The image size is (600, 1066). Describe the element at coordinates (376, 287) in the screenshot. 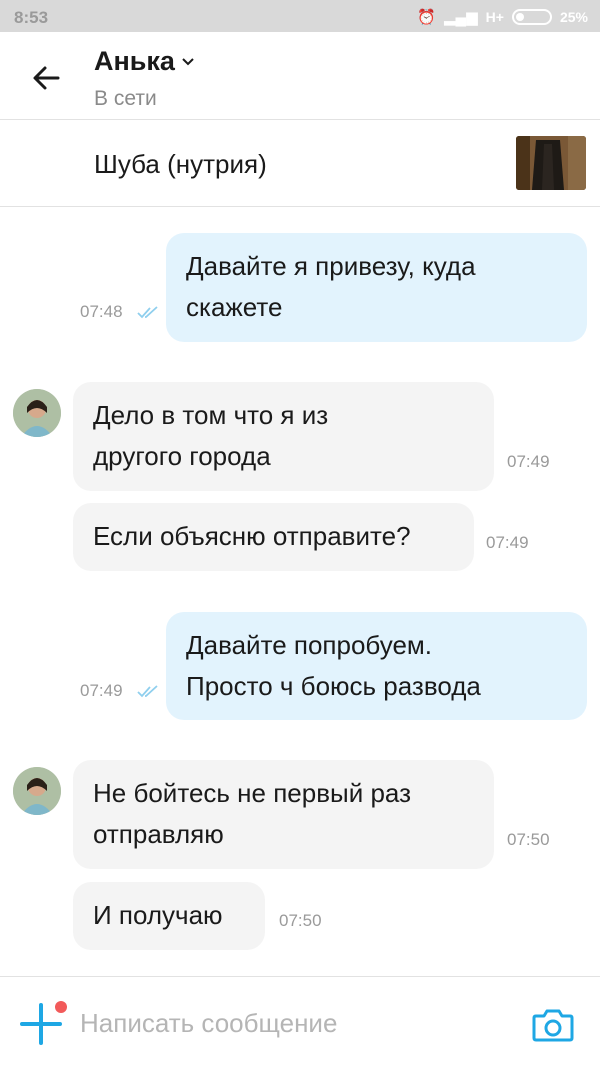

I see `message-bubble-outgoing: Давайте я привезу, куда скажете` at that location.